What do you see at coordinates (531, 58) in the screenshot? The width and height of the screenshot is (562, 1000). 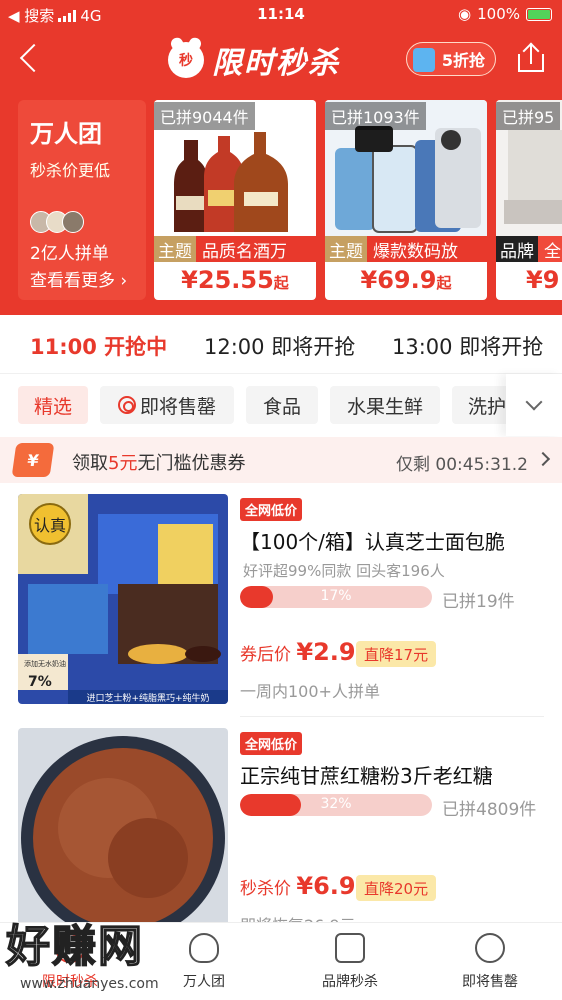 I see `share-icon` at bounding box center [531, 58].